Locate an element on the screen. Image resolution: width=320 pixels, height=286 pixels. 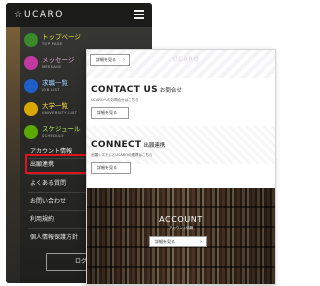
menu-link-terms: 利用規約 is located at coordinates (42, 220).